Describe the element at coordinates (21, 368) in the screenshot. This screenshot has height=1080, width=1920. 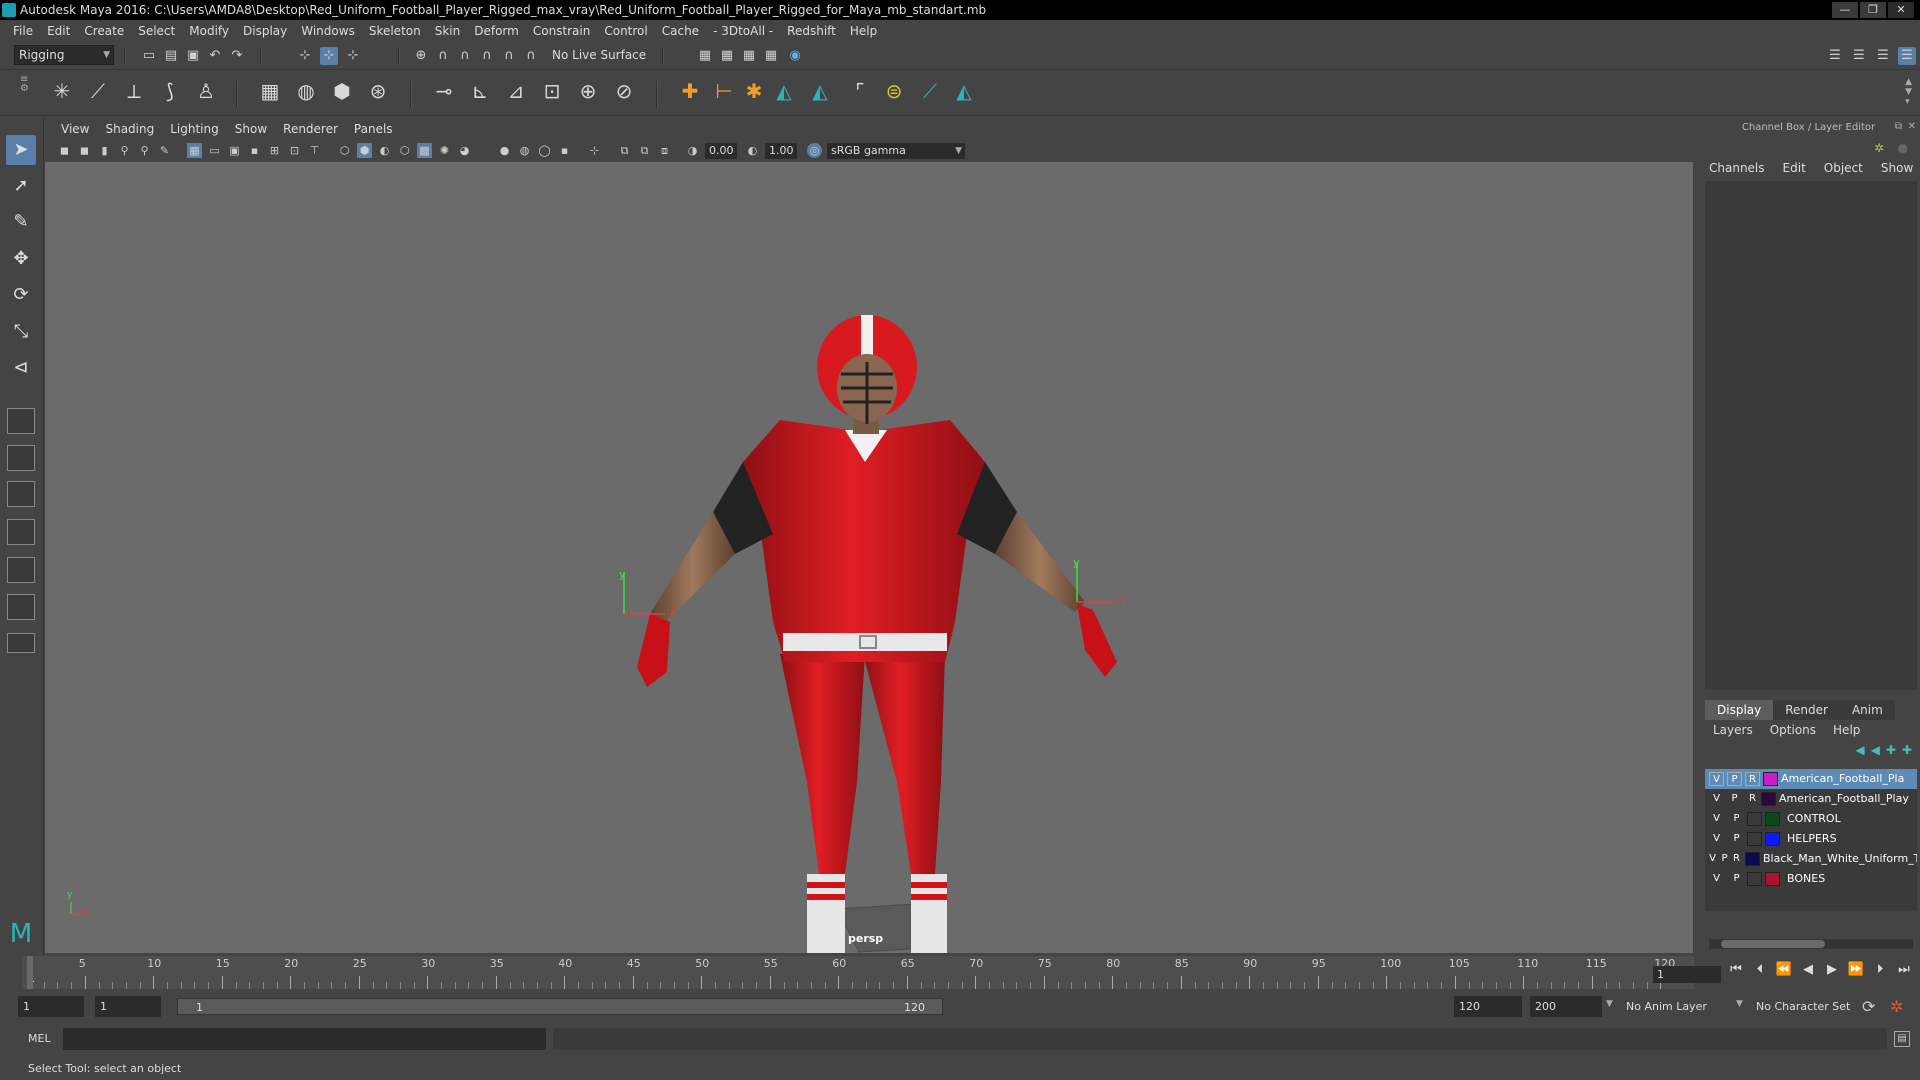
I see `last-tool-icon: ⊲` at that location.